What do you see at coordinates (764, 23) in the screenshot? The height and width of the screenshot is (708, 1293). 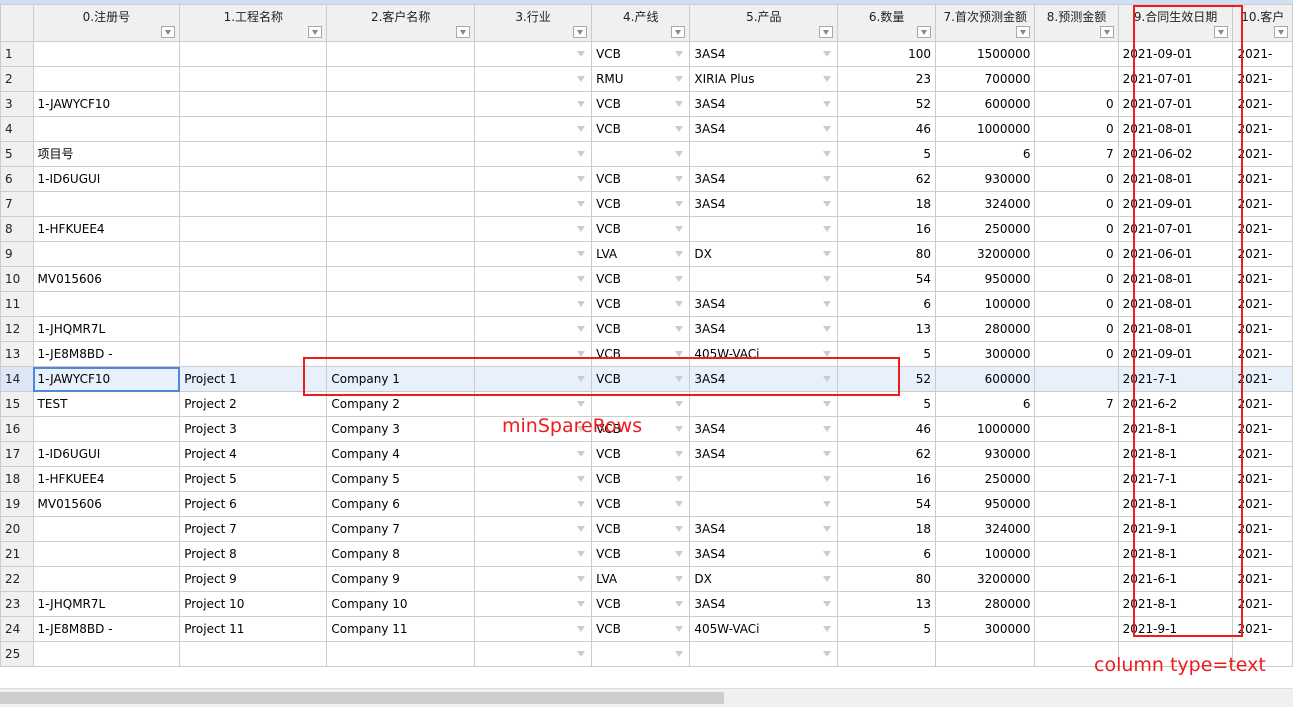 I see `column-header-5: 5.产品` at bounding box center [764, 23].